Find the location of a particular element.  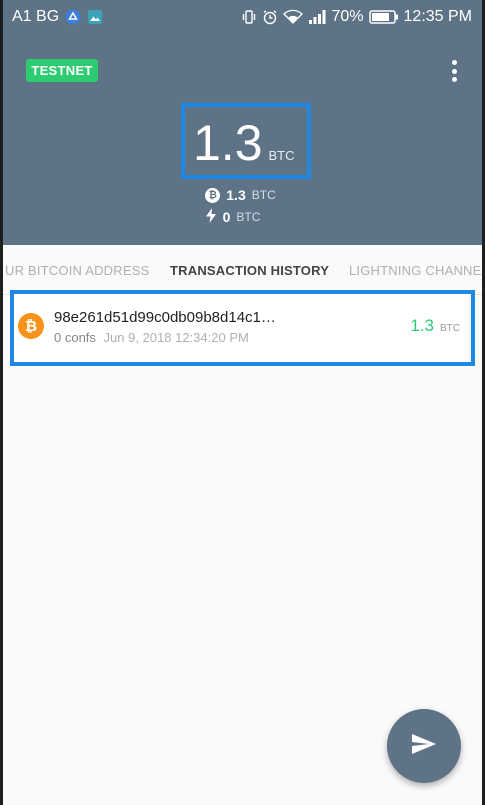

carrier-label: A1 BG is located at coordinates (36, 16).